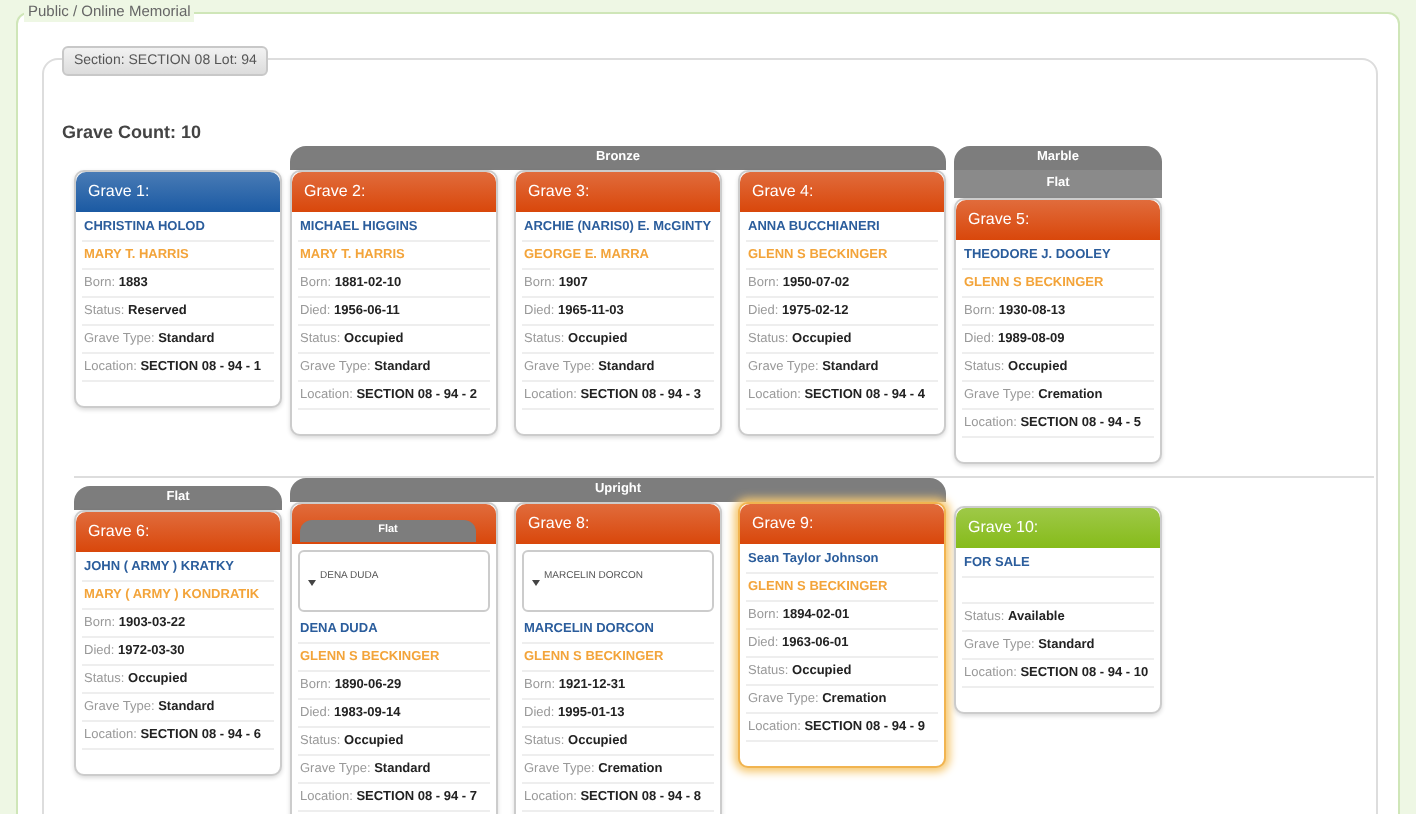 The height and width of the screenshot is (814, 1416). I want to click on grave-title: Grave 5:, so click(1058, 220).